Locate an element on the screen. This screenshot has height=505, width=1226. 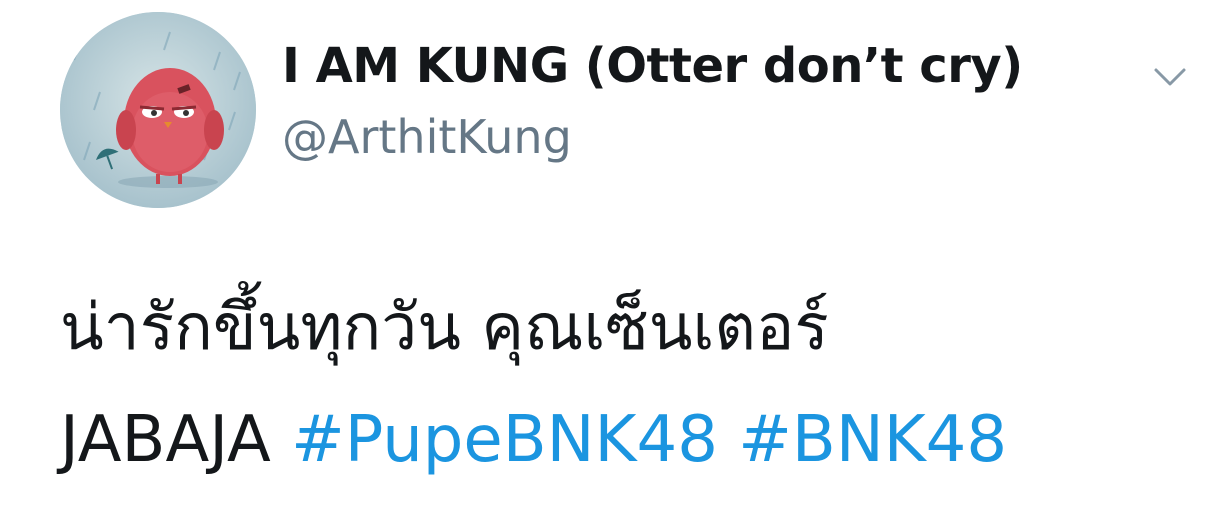
avatar is located at coordinates (158, 110).